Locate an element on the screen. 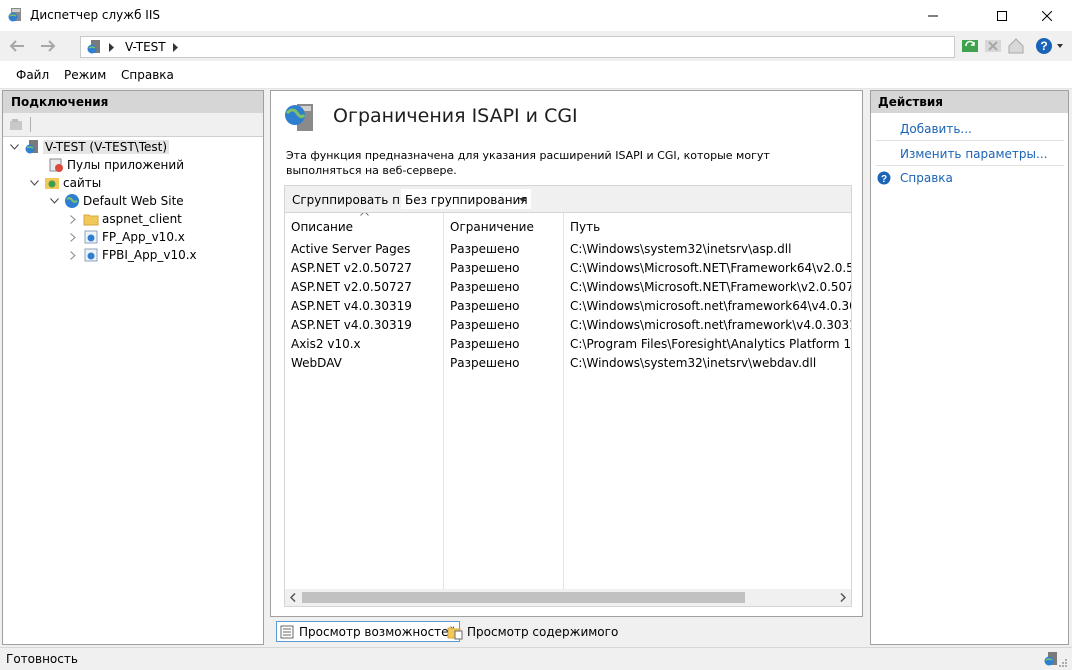 The width and height of the screenshot is (1072, 670). column-header-path: Путь is located at coordinates (707, 225).